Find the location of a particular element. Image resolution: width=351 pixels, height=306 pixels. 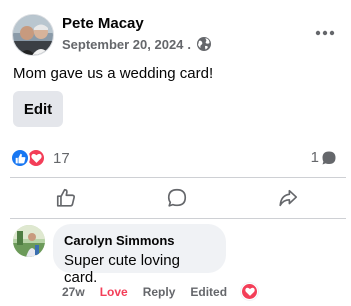

commenter-name: Carolyn Simmons is located at coordinates (139, 240).